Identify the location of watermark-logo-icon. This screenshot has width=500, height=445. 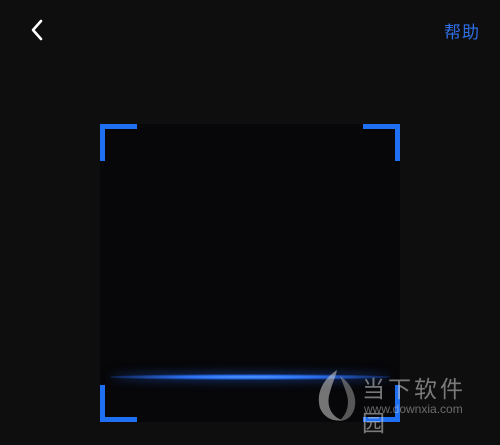
(337, 395).